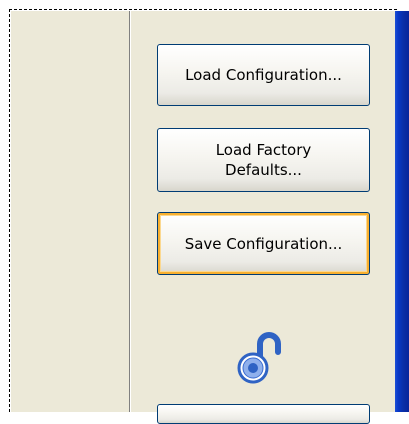 The width and height of the screenshot is (409, 424). Describe the element at coordinates (203, 9) in the screenshot. I see `focus-dashed-border-top` at that location.